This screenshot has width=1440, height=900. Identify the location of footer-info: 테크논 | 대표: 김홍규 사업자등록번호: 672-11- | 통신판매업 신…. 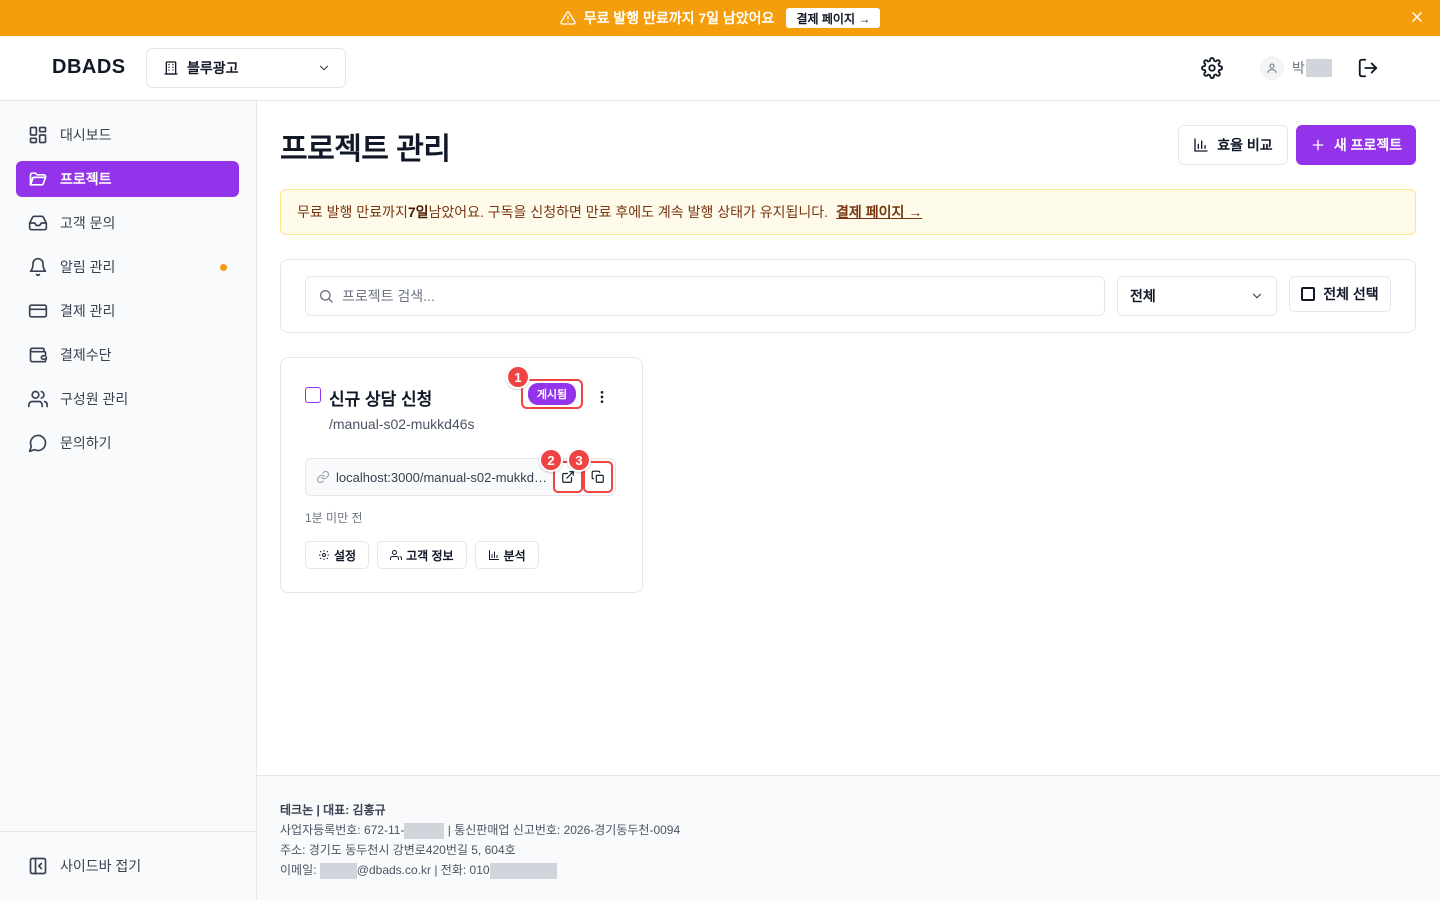
(480, 840).